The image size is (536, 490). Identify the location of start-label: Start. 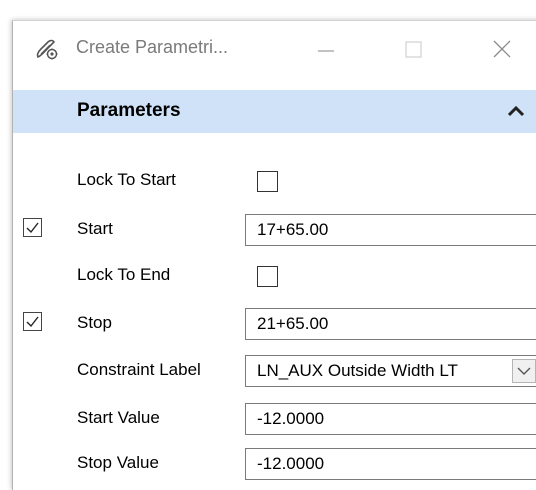
(95, 228).